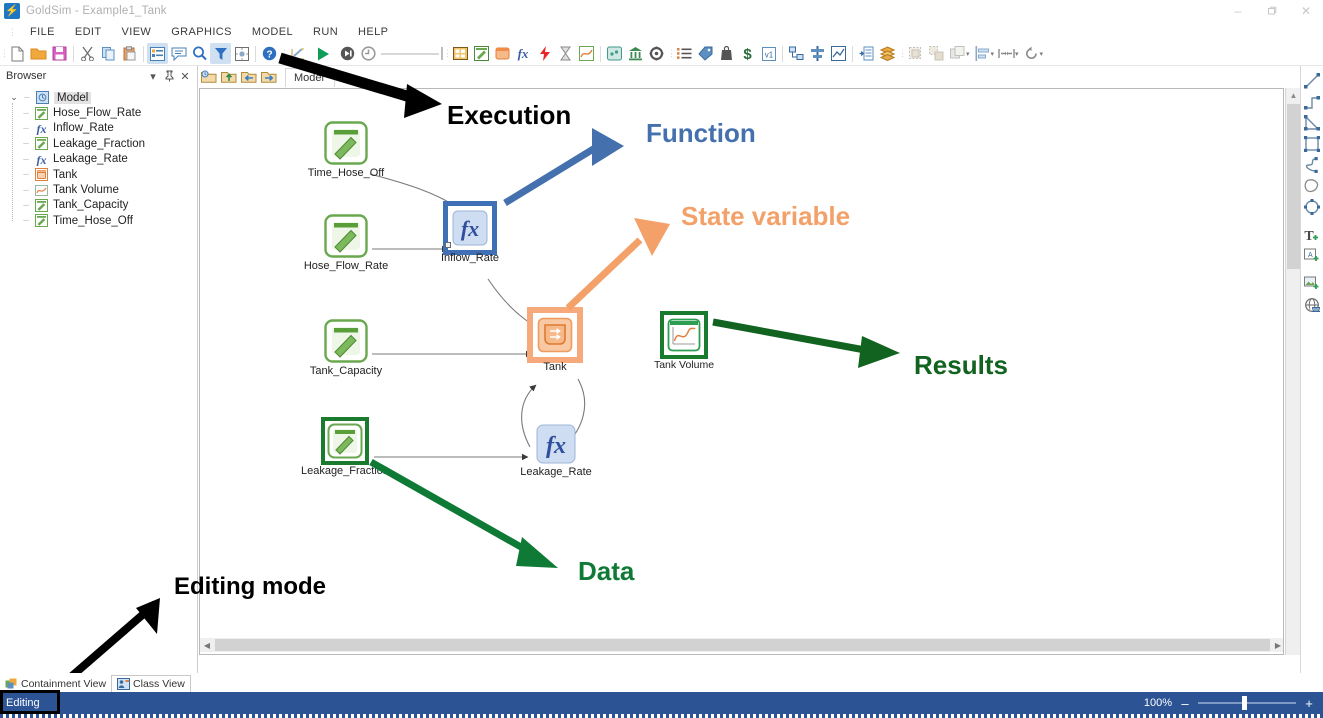 The width and height of the screenshot is (1323, 718). I want to click on reset-icon, so click(368, 53).